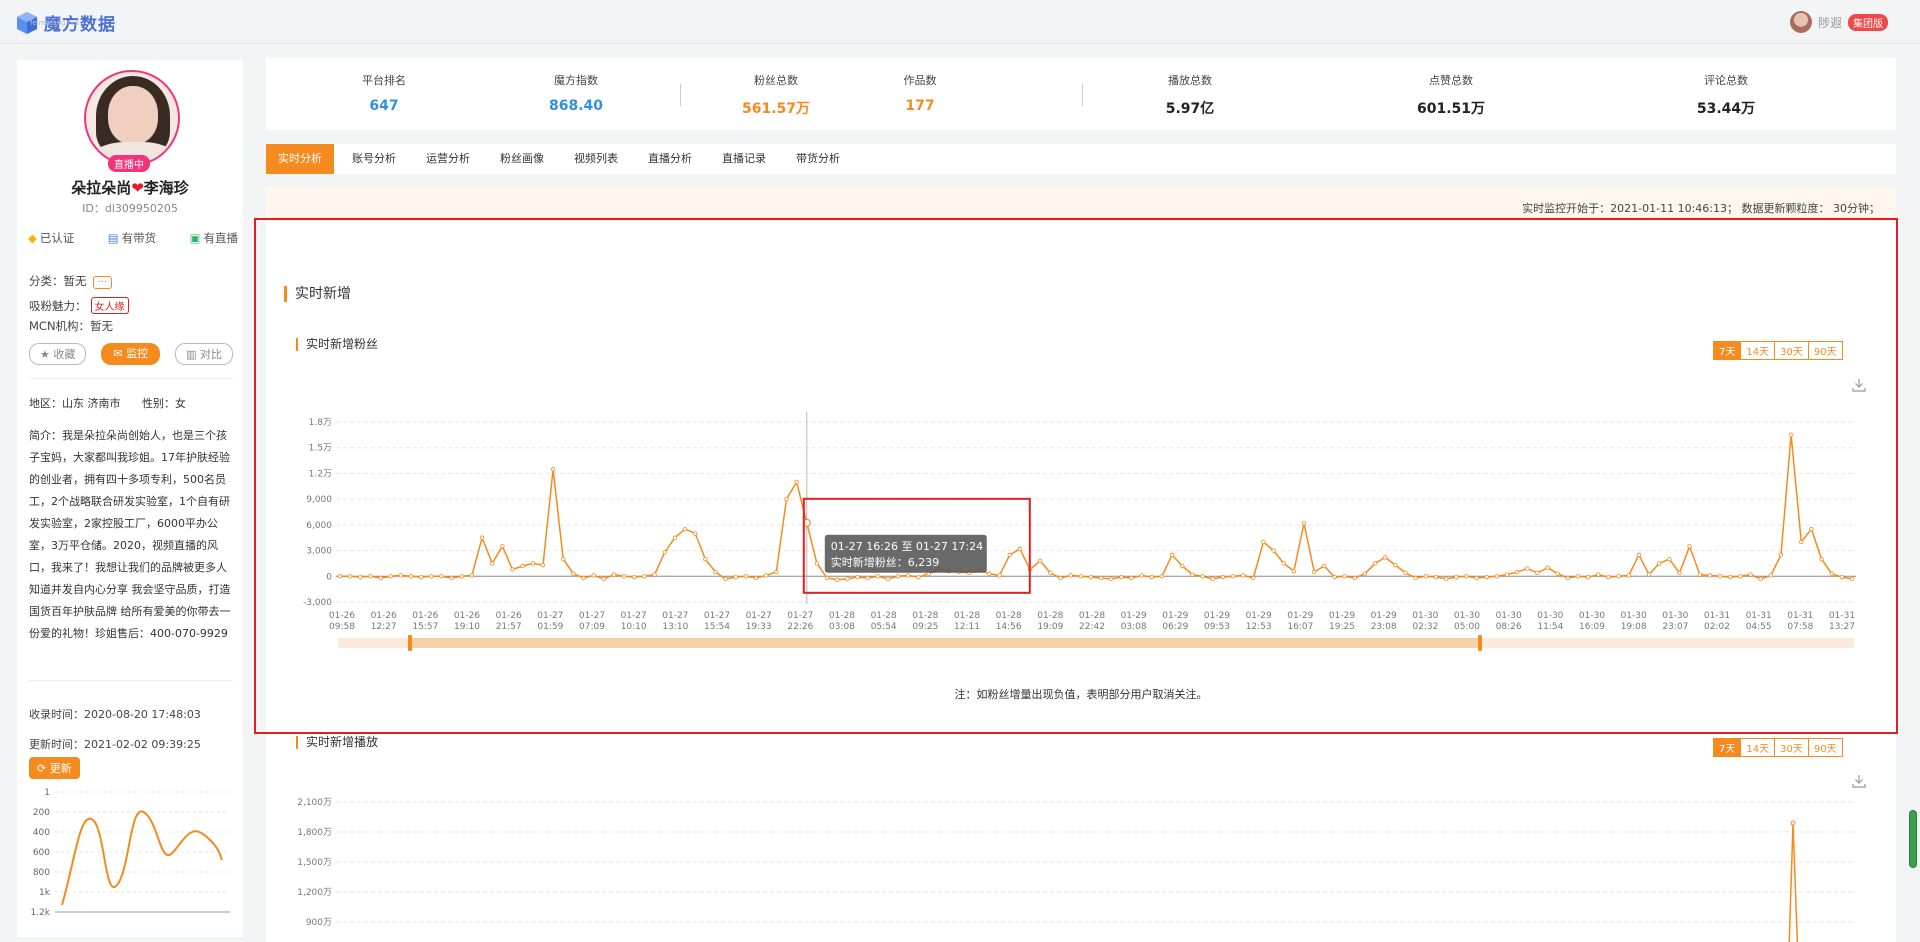  I want to click on range-90d: 90天, so click(1825, 747).